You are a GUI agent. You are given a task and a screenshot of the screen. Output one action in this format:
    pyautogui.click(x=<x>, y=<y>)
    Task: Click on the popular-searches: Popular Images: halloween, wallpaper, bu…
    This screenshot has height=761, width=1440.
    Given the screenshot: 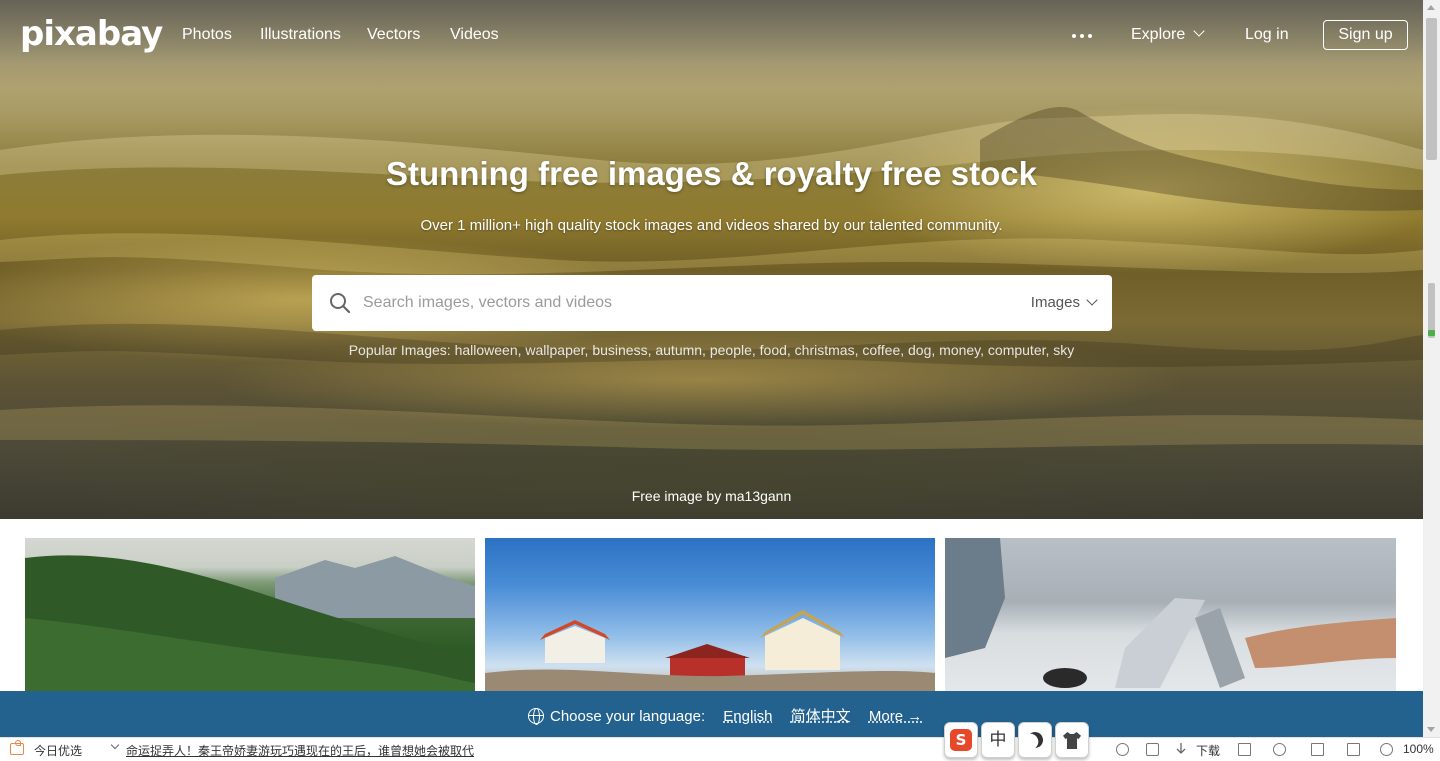 What is the action you would take?
    pyautogui.click(x=711, y=350)
    